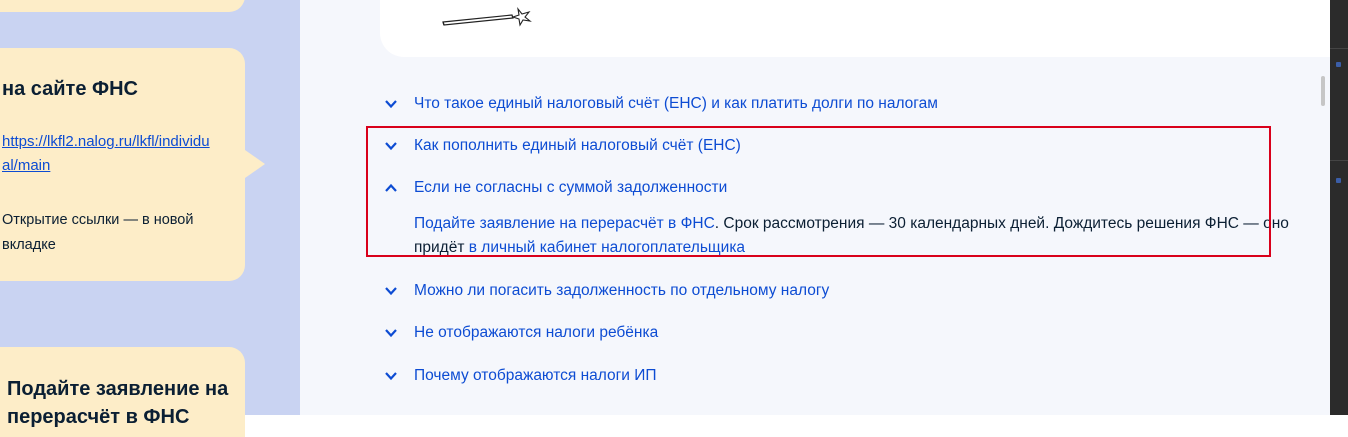 The width and height of the screenshot is (1348, 437). Describe the element at coordinates (571, 187) in the screenshot. I see `faq-question: Если не согласны с суммой задолженности` at that location.